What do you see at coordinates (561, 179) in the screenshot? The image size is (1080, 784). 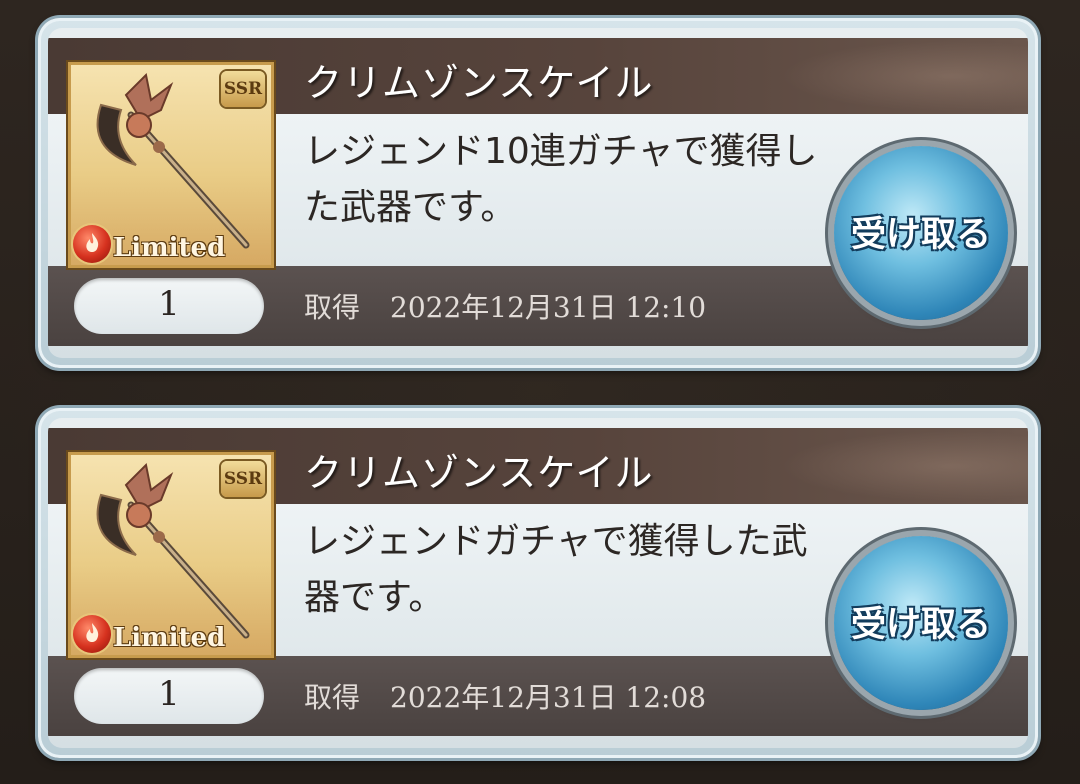 I see `item-description: レジェンド10連ガチャで獲得した武器です。` at bounding box center [561, 179].